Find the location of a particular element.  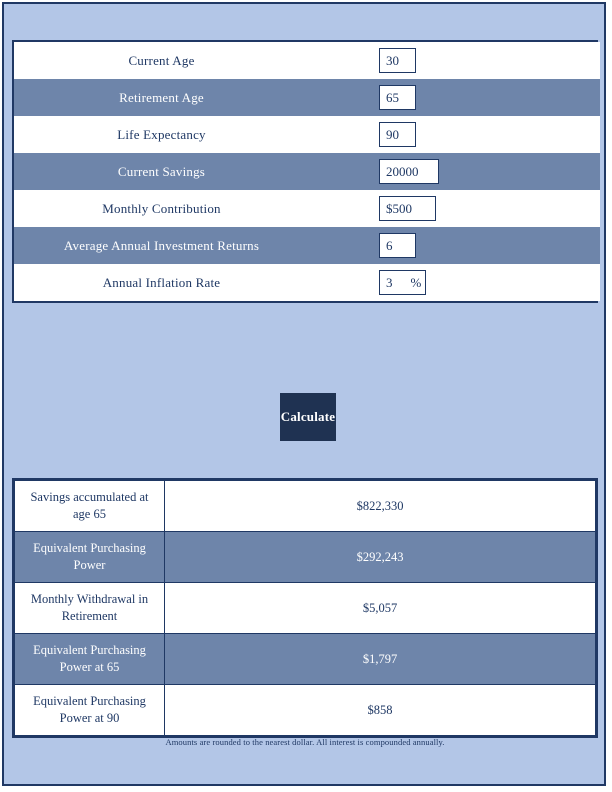

form-row: Monthly Contribution $500 is located at coordinates (307, 208).